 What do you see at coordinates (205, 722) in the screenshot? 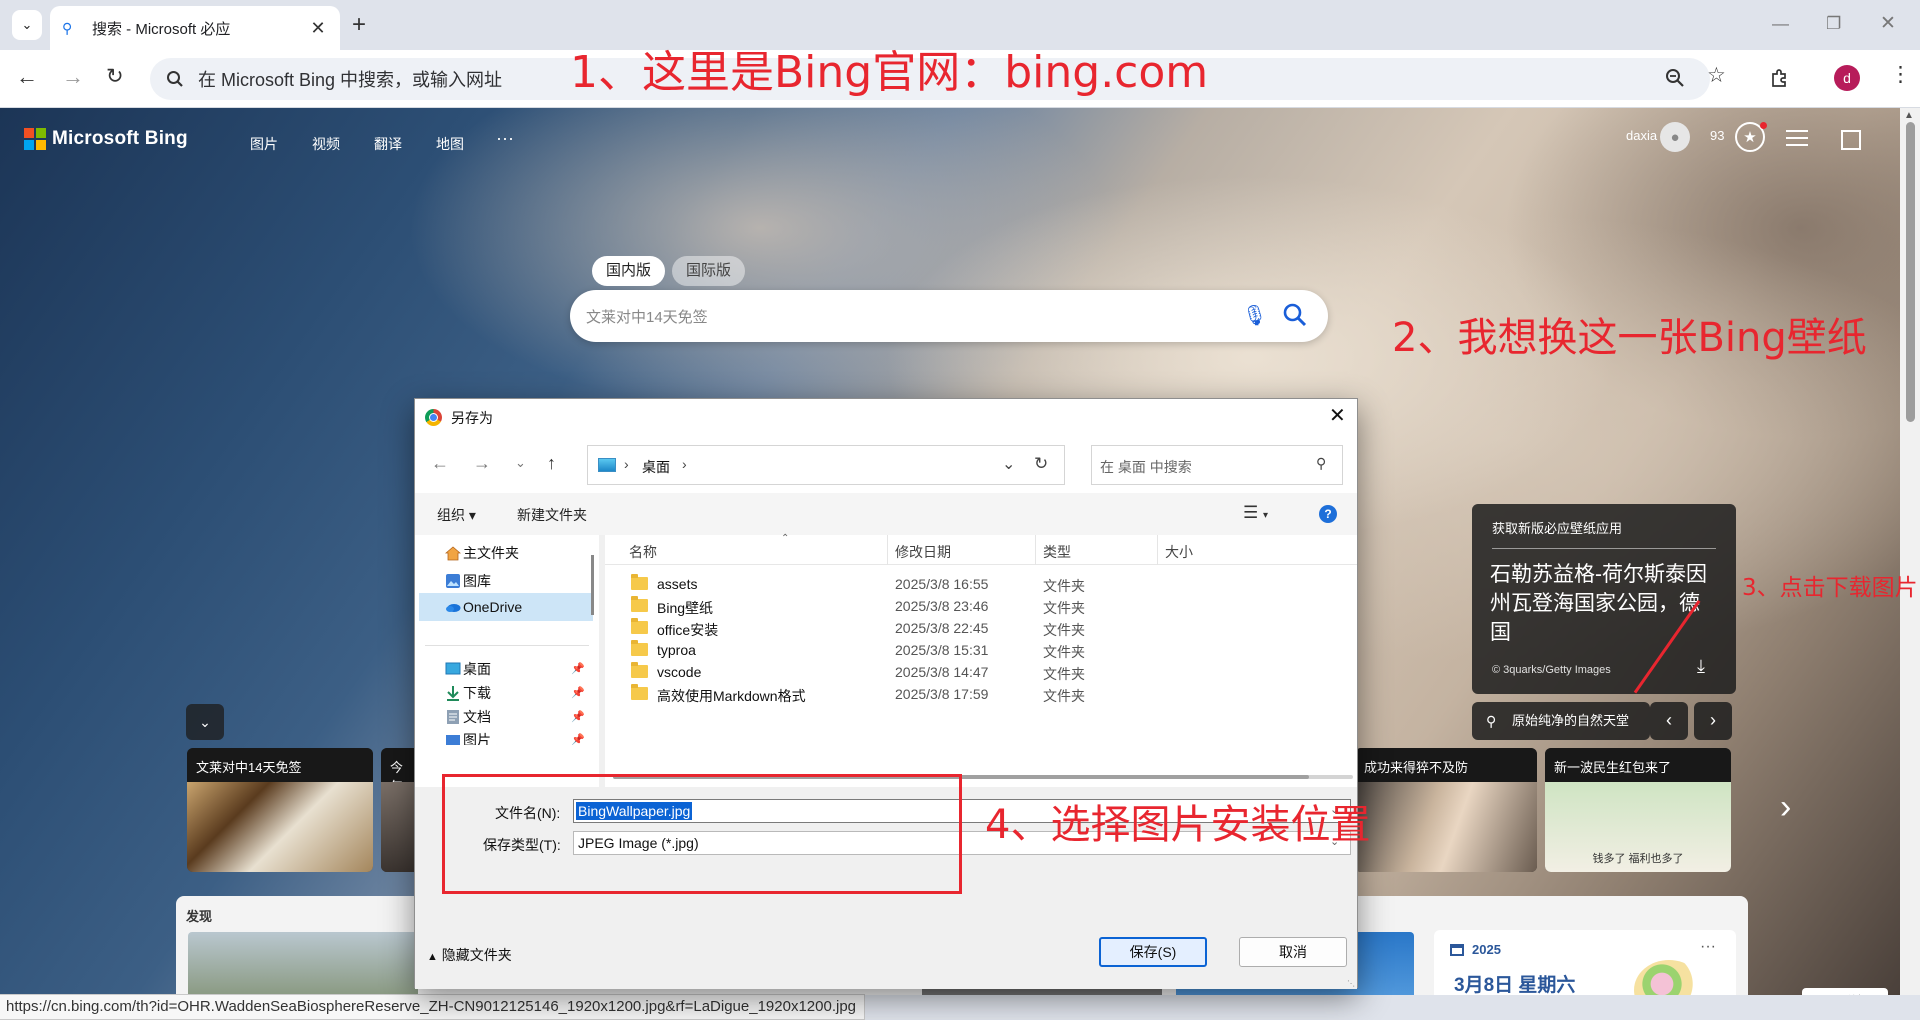
I see `collapse-feed-button: ⌄` at bounding box center [205, 722].